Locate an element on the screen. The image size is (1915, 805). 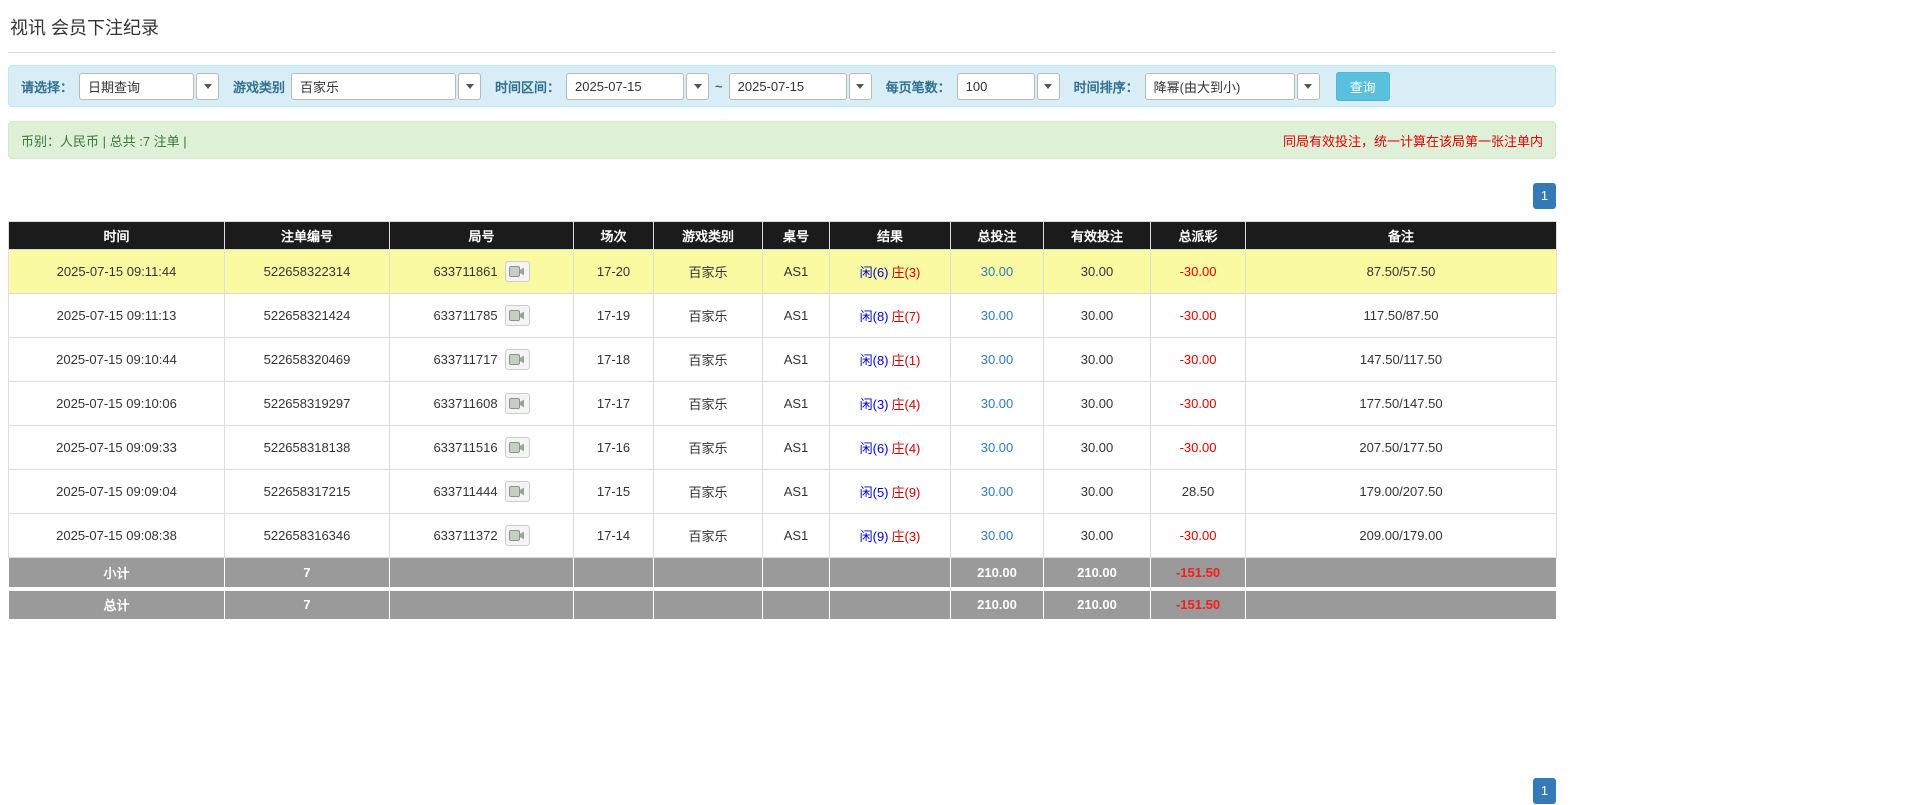
cell-result: 闲(8) 庄(7) is located at coordinates (890, 315).